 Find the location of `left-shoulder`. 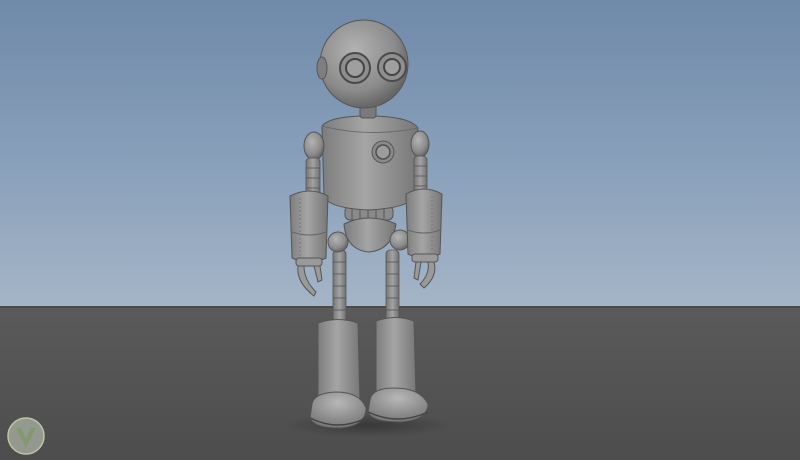

left-shoulder is located at coordinates (314, 146).